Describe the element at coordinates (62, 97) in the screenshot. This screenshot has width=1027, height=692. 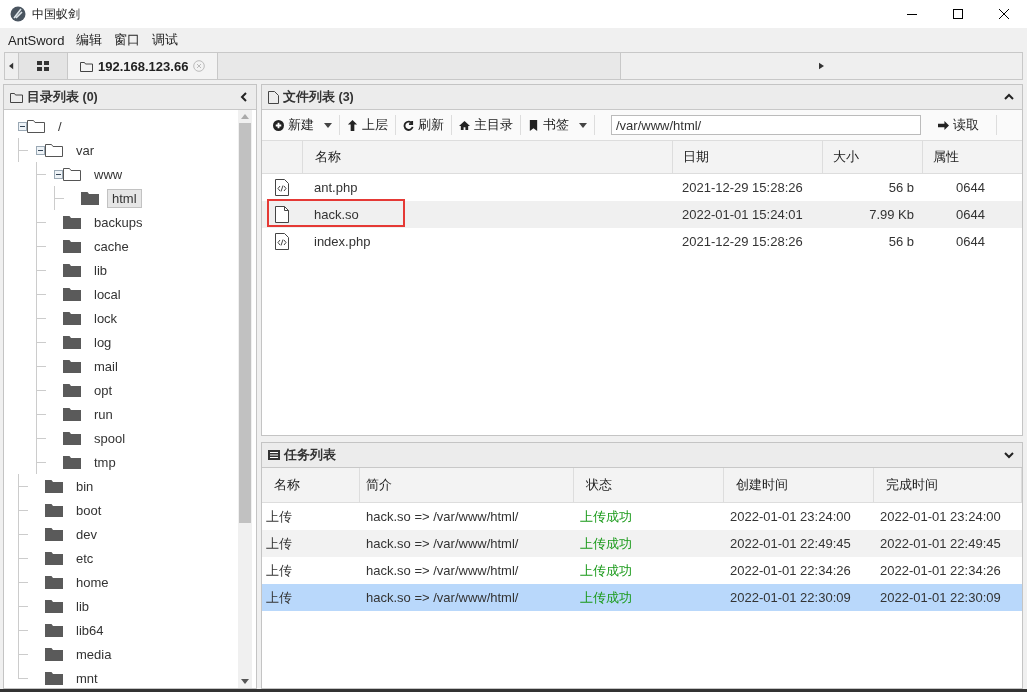
I see `panel-title: 目录列表 (0)` at that location.